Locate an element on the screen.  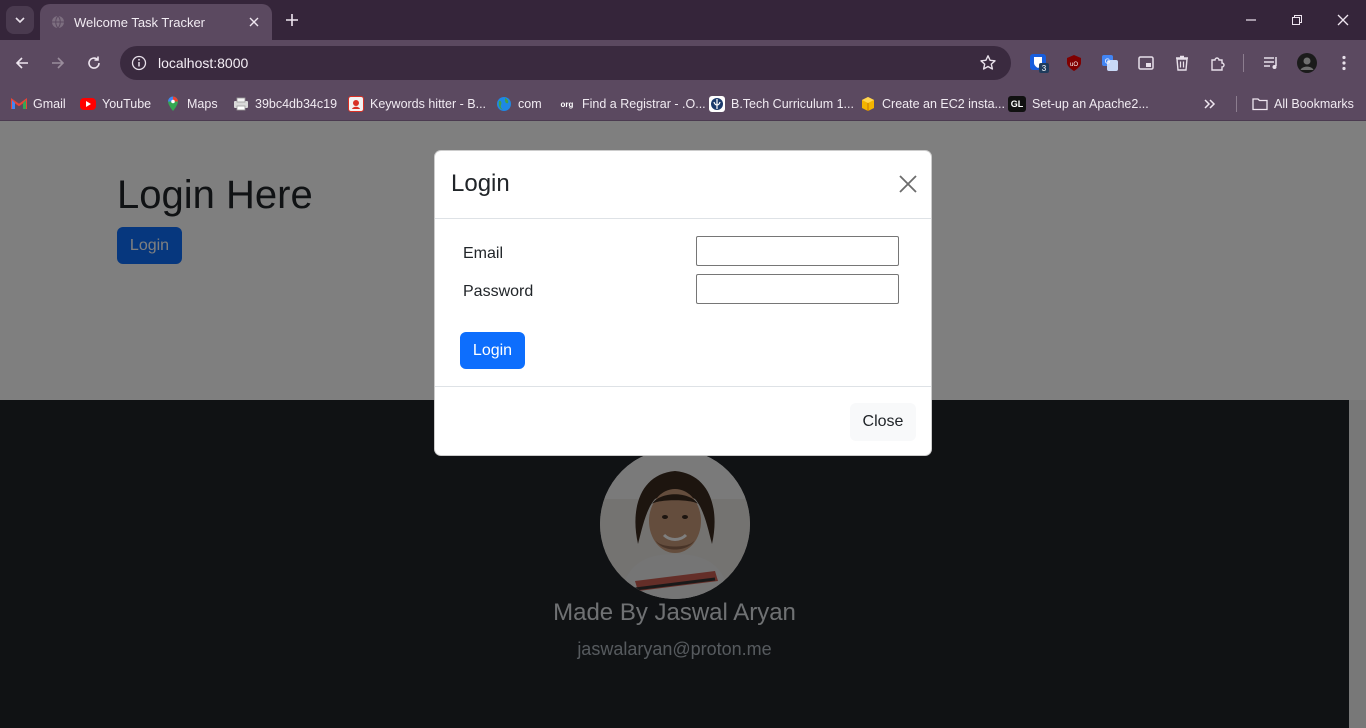
email-label: Email is located at coordinates (483, 253).